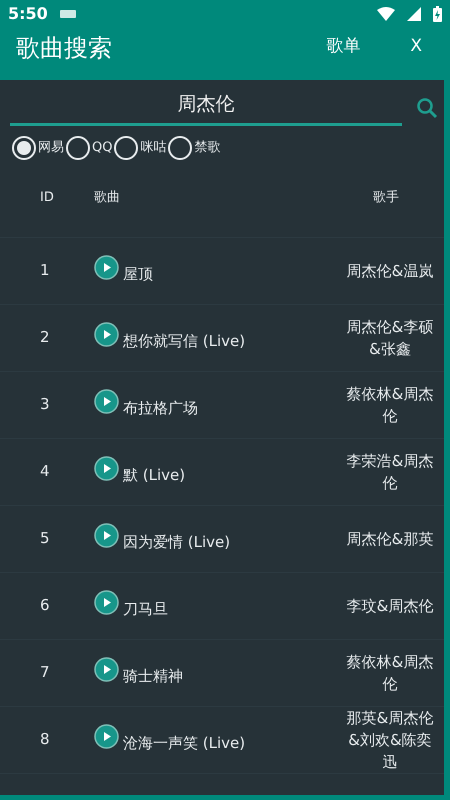 This screenshot has width=450, height=800. What do you see at coordinates (47, 198) in the screenshot?
I see `column-header: ID` at bounding box center [47, 198].